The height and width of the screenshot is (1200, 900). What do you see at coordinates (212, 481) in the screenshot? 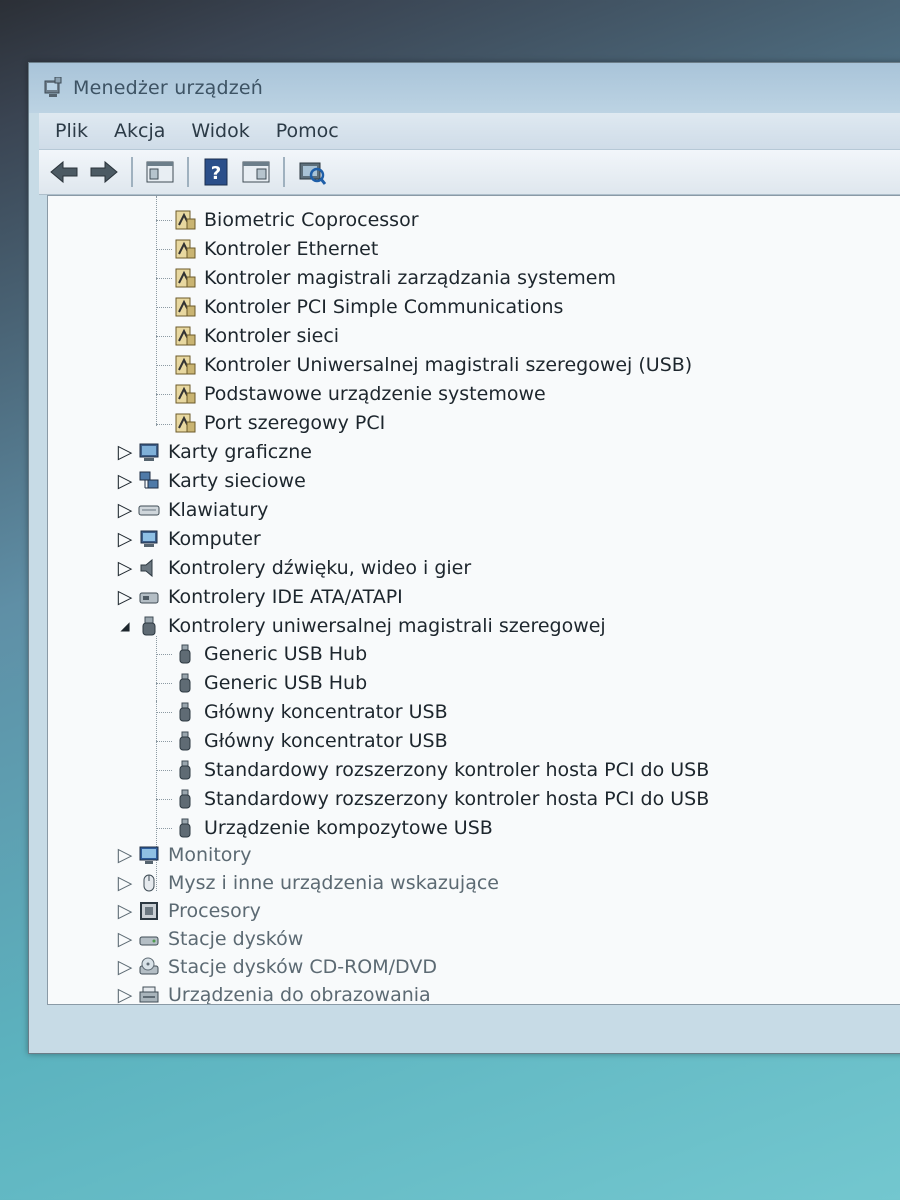
I see `category-karty-sieciowe: ▷ Karty sieciowe` at bounding box center [212, 481].